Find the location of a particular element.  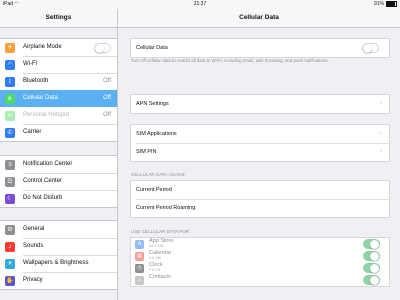

current-period-label: Current Period is located at coordinates (154, 190).